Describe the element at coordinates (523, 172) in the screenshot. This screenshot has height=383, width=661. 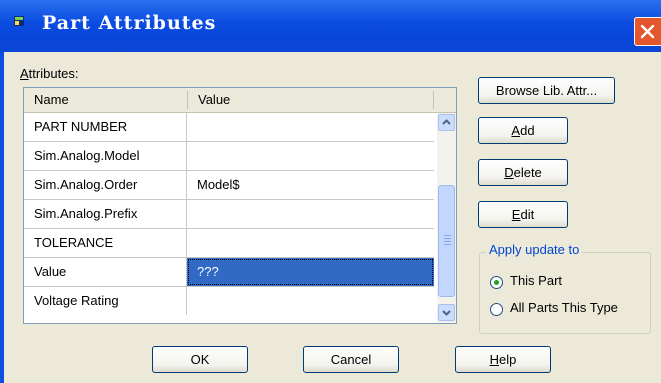
I see `delete-button: Delete` at that location.